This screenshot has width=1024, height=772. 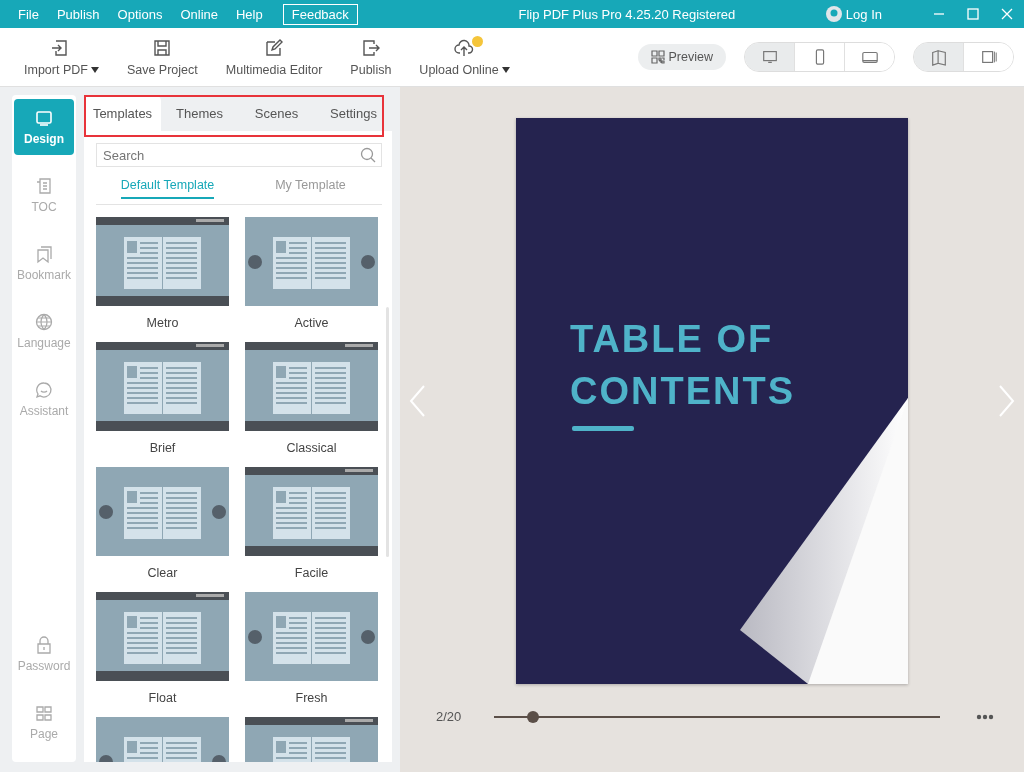 What do you see at coordinates (44, 645) in the screenshot?
I see `lock-icon` at bounding box center [44, 645].